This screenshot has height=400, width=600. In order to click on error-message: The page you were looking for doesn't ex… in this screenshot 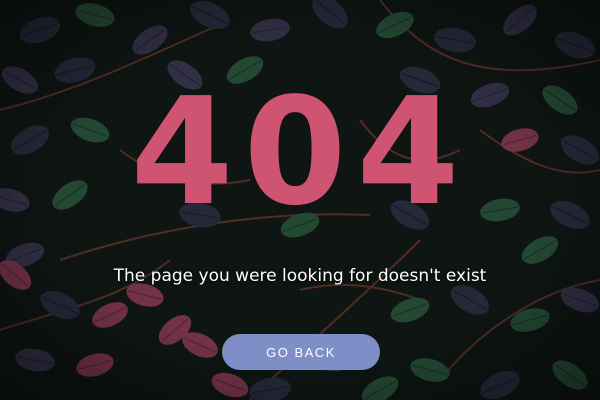, I will do `click(300, 276)`.